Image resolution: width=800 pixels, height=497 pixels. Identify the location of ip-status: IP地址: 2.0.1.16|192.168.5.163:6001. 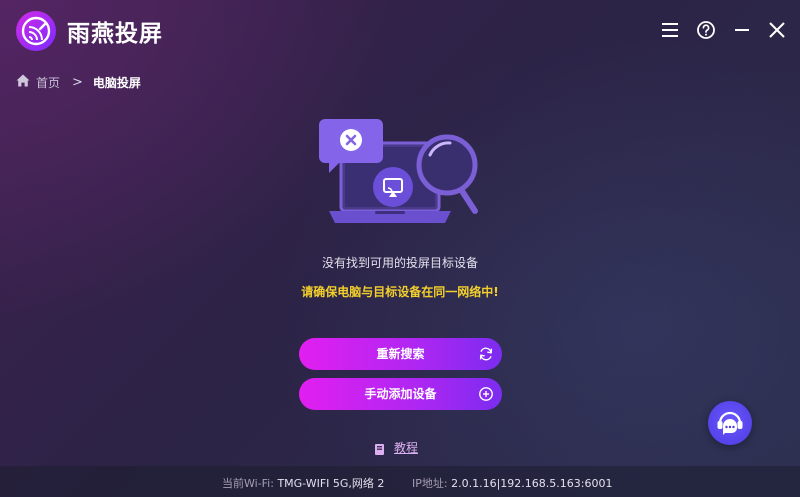
(512, 483).